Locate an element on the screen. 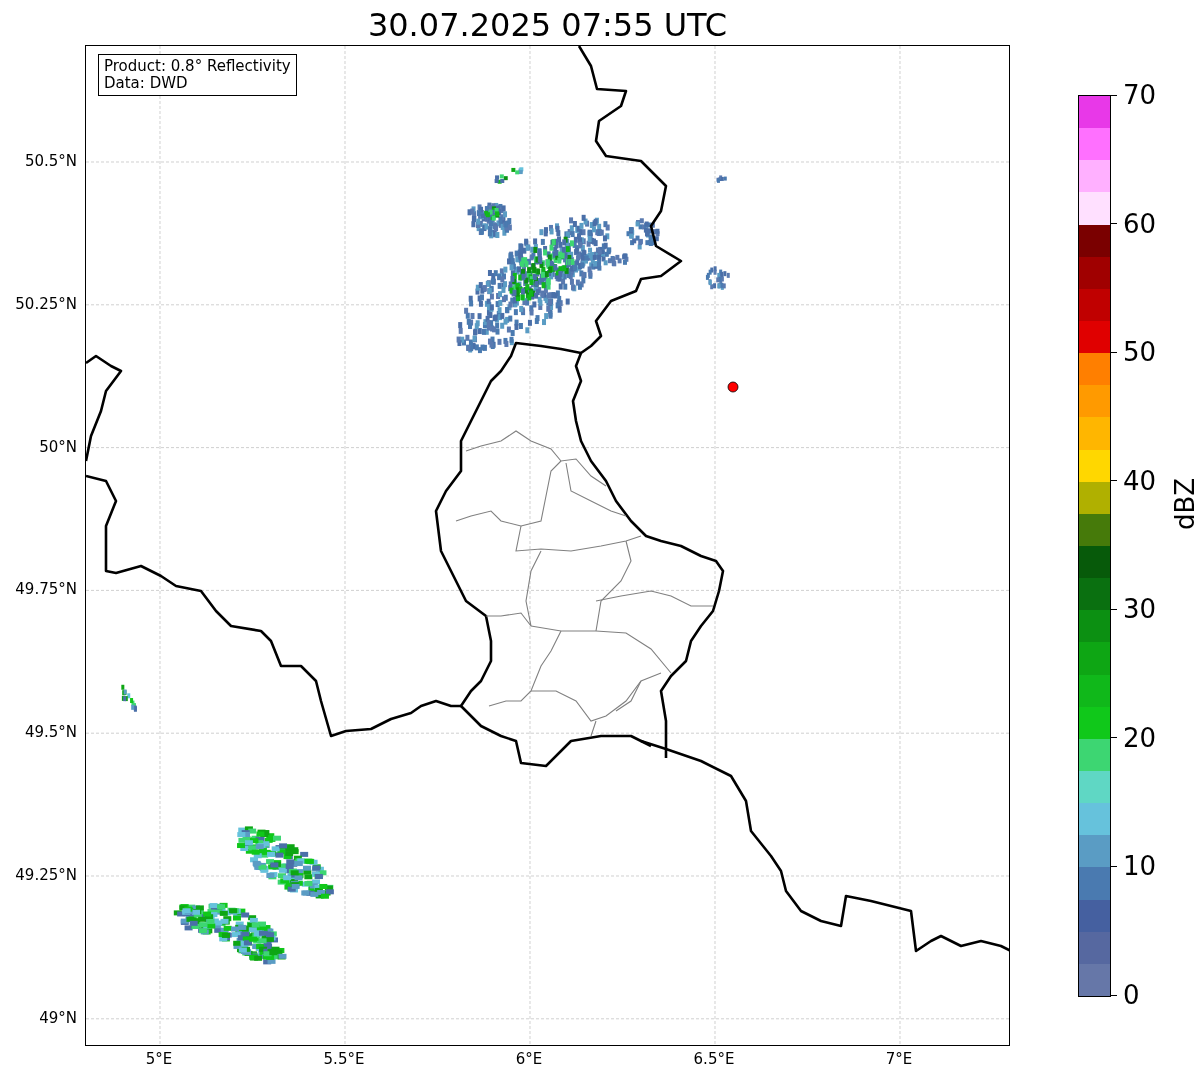  axis-tick-label: 5.5°E is located at coordinates (344, 1059).